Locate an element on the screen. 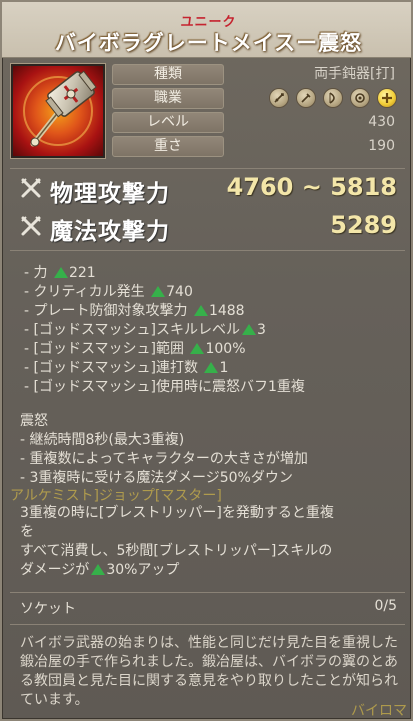 Image resolution: width=413 pixels, height=721 pixels. special-title: 震怒 is located at coordinates (34, 421).